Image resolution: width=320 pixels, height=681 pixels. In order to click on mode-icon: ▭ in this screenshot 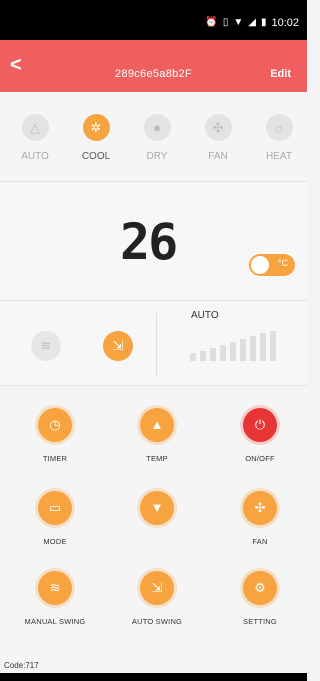, I will do `click(55, 508)`.